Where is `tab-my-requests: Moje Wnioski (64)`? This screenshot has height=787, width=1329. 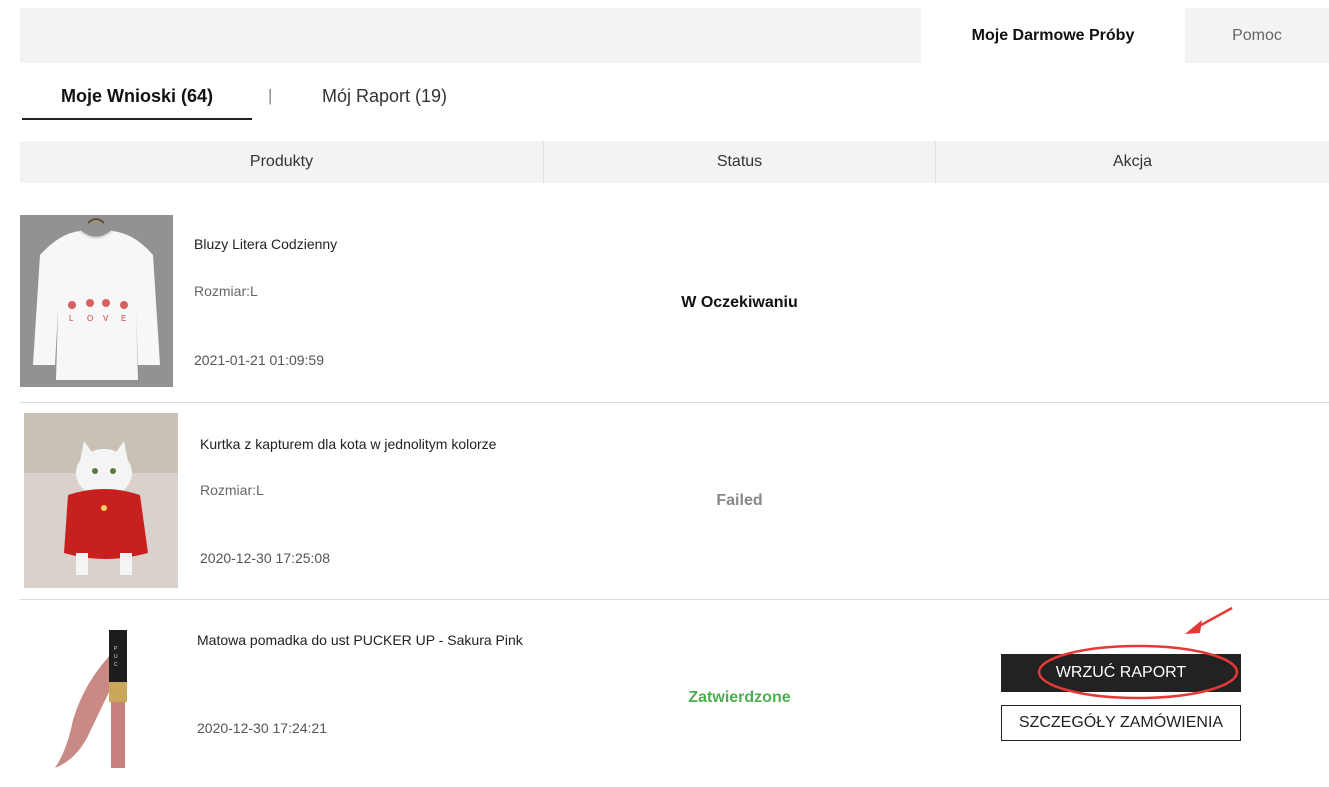 tab-my-requests: Moje Wnioski (64) is located at coordinates (137, 103).